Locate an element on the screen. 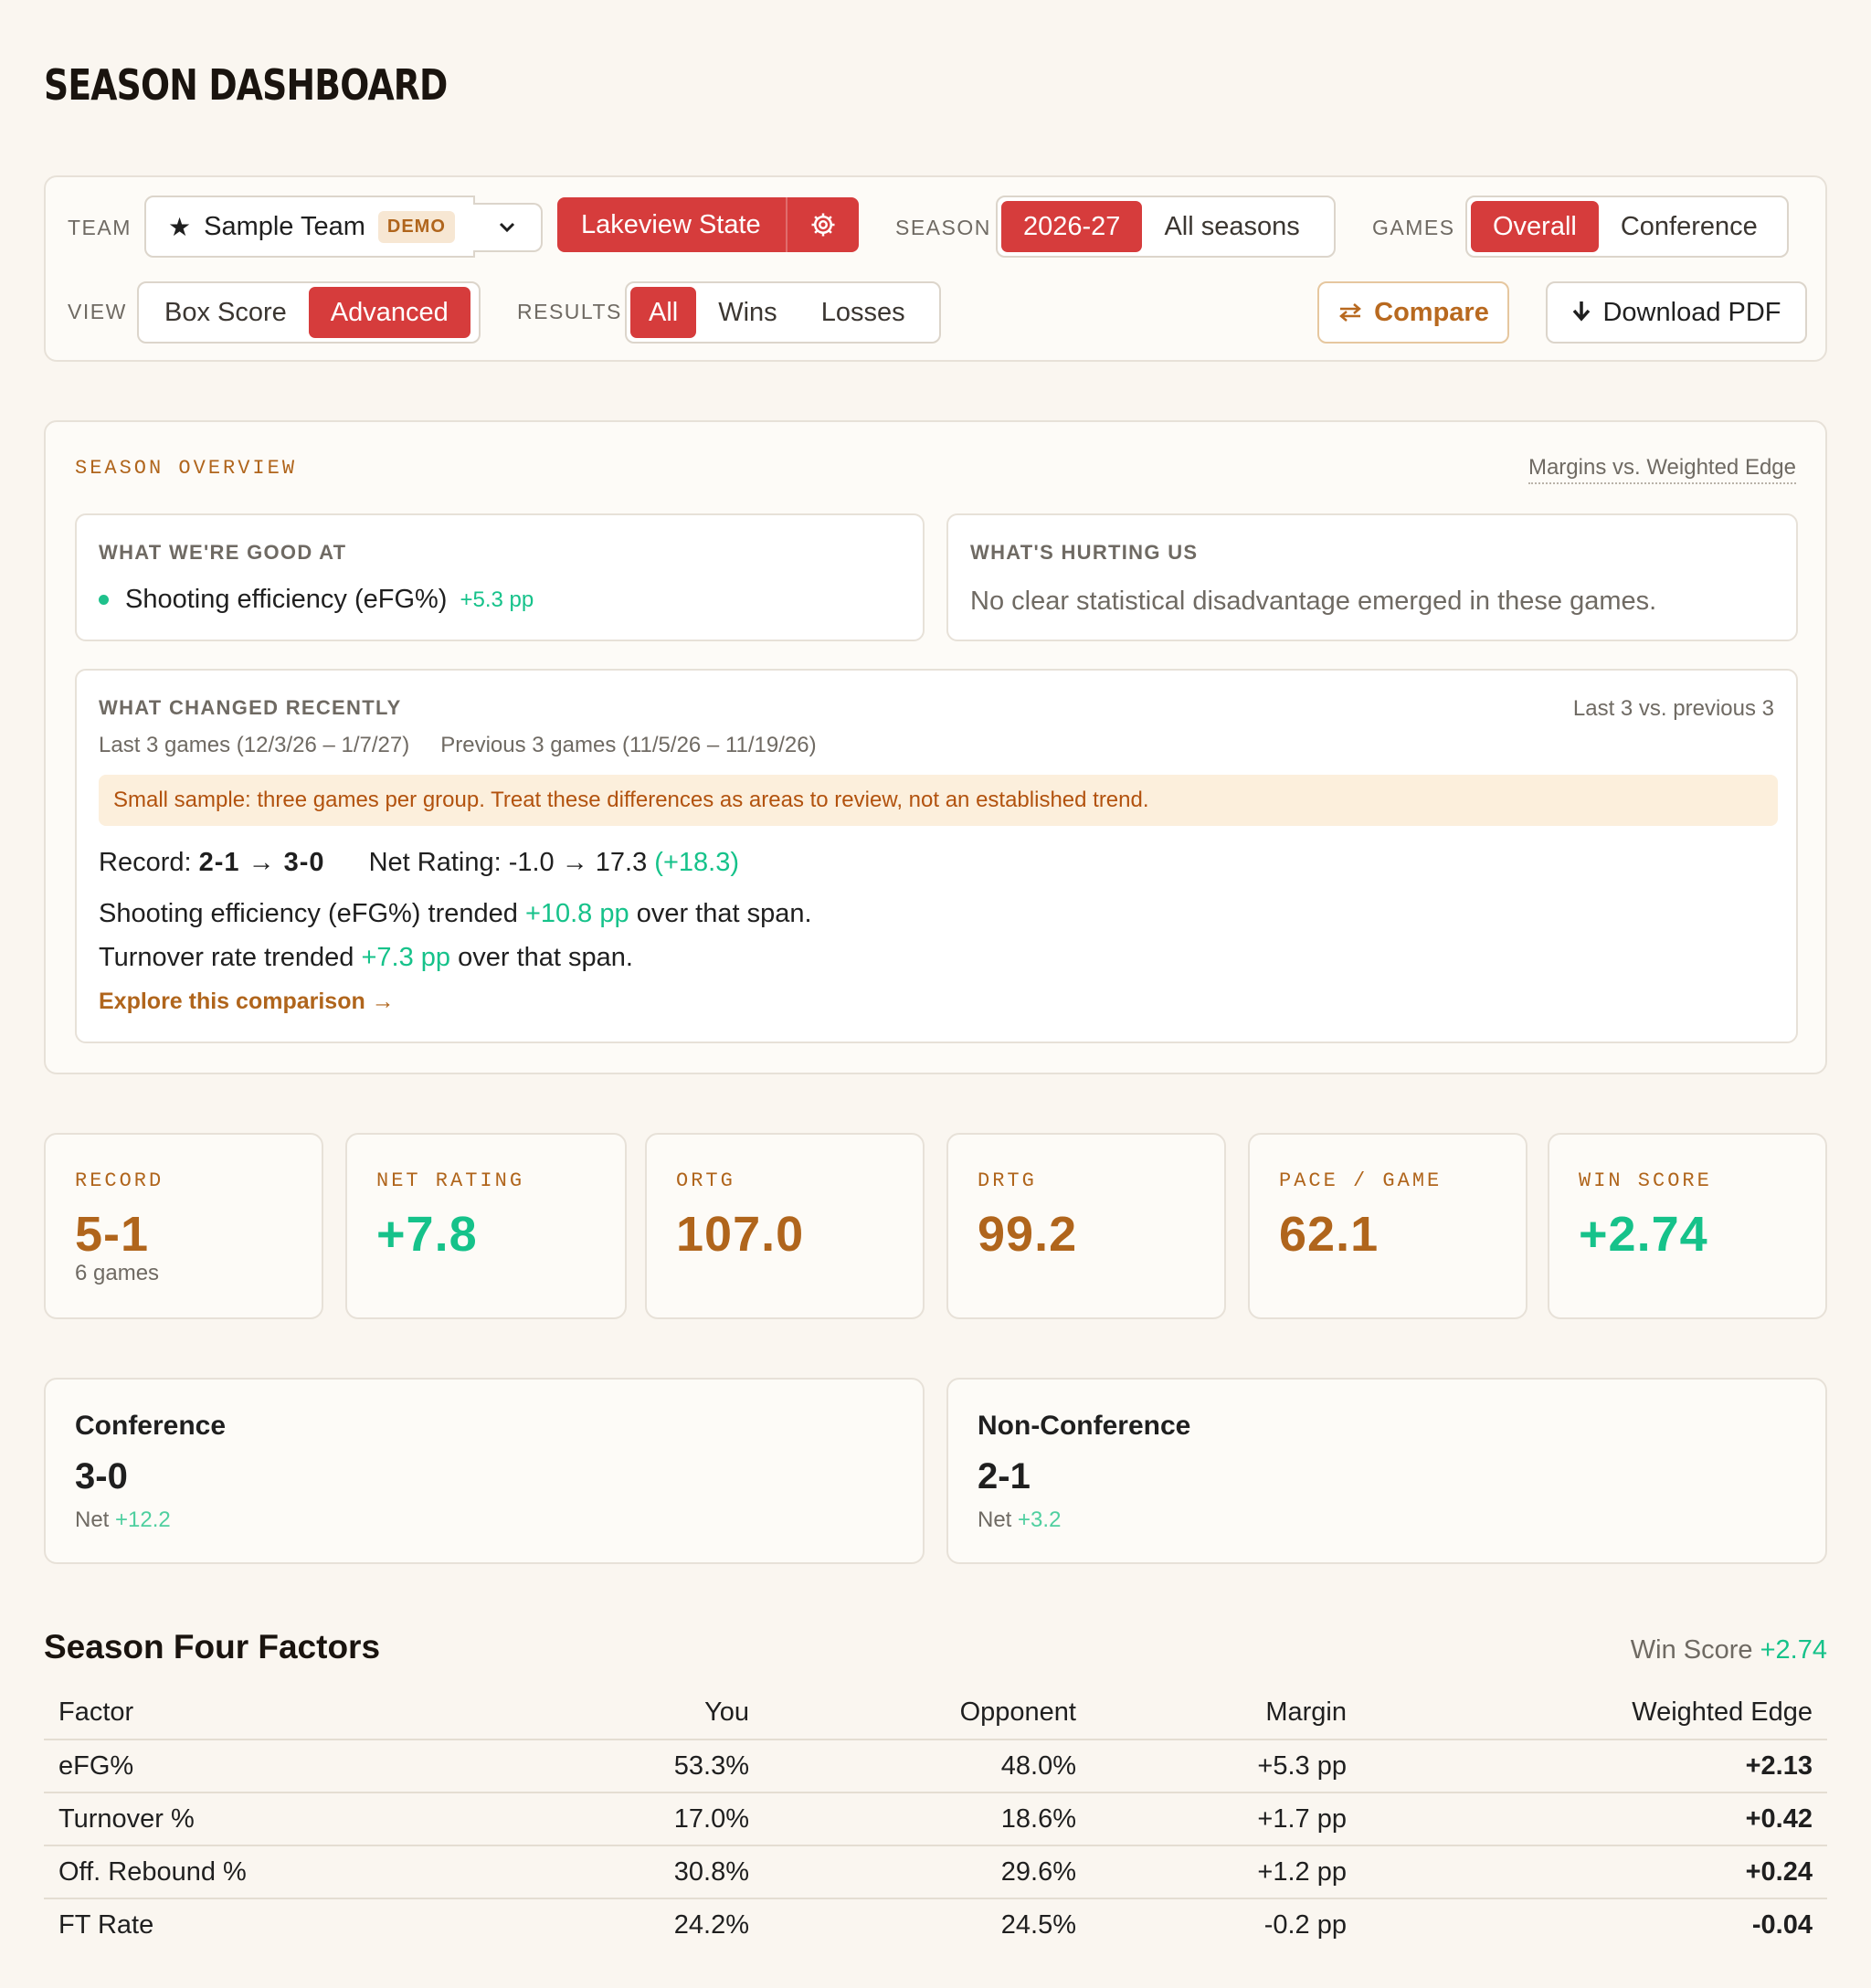 This screenshot has width=1871, height=1988. team-pill-name: Lakeview State is located at coordinates (671, 224).